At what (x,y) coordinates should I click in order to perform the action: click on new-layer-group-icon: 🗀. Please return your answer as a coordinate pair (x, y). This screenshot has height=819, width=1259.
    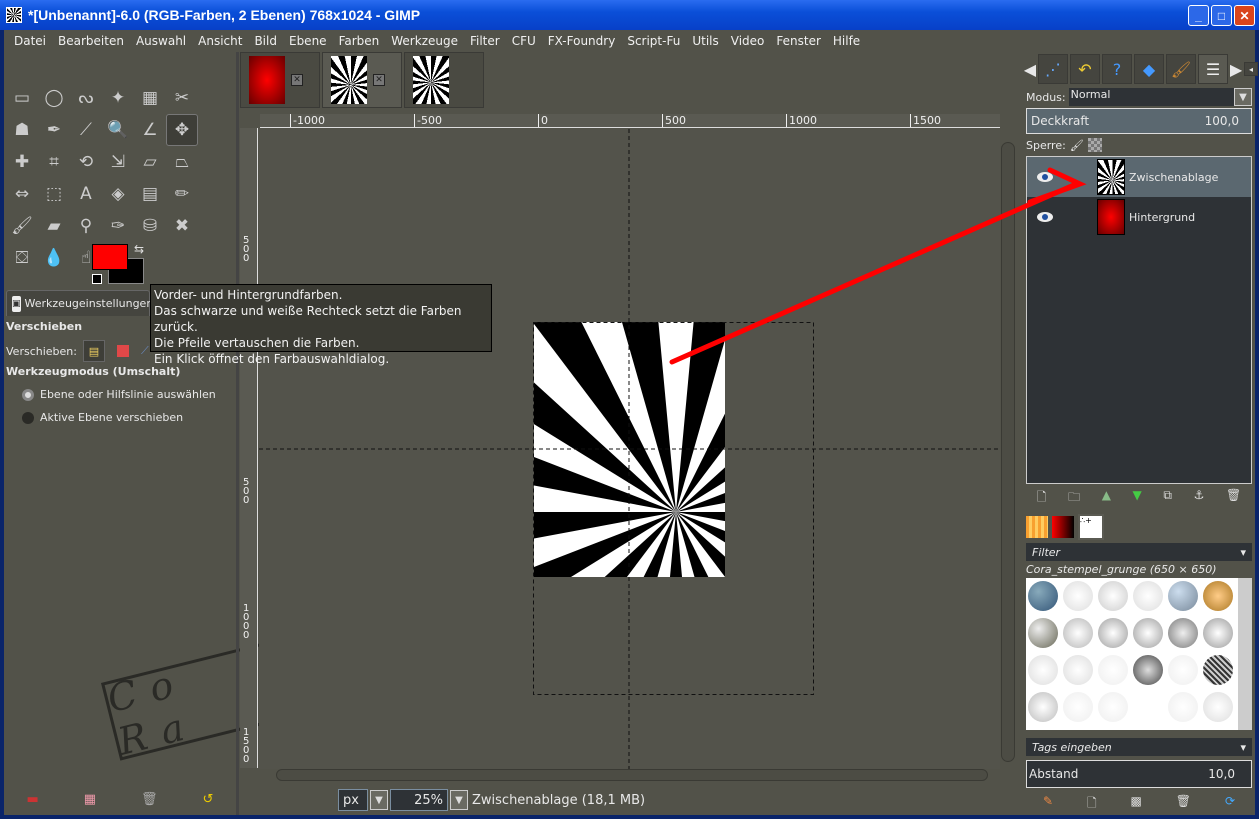
    Looking at the image, I should click on (1074, 498).